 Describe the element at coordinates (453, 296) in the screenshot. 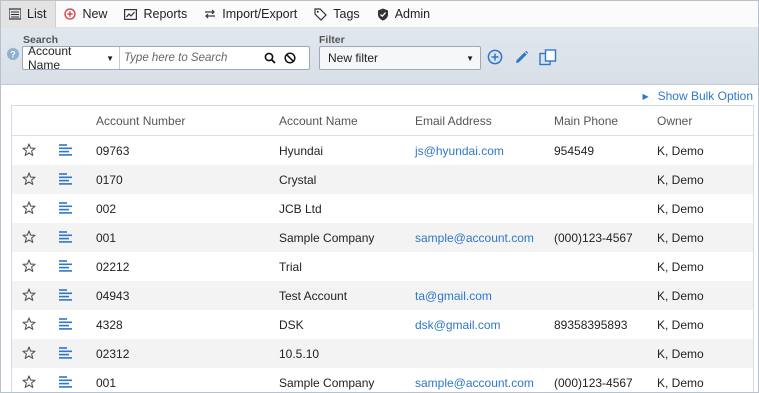

I see `email-address-cell: ta@gmail.com` at that location.